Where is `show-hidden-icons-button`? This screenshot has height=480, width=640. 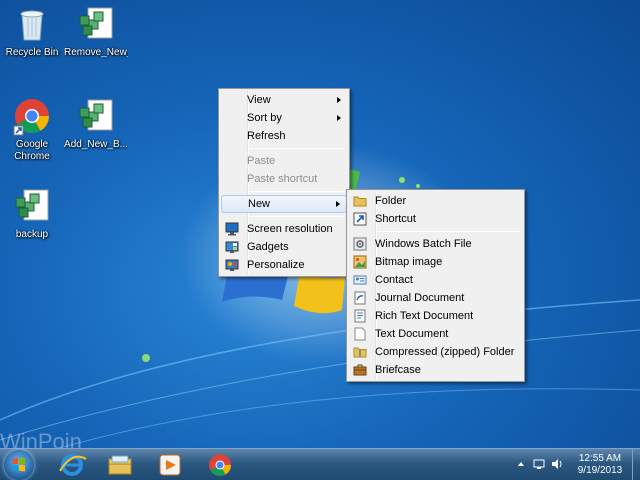
show-hidden-icons-button is located at coordinates (521, 464).